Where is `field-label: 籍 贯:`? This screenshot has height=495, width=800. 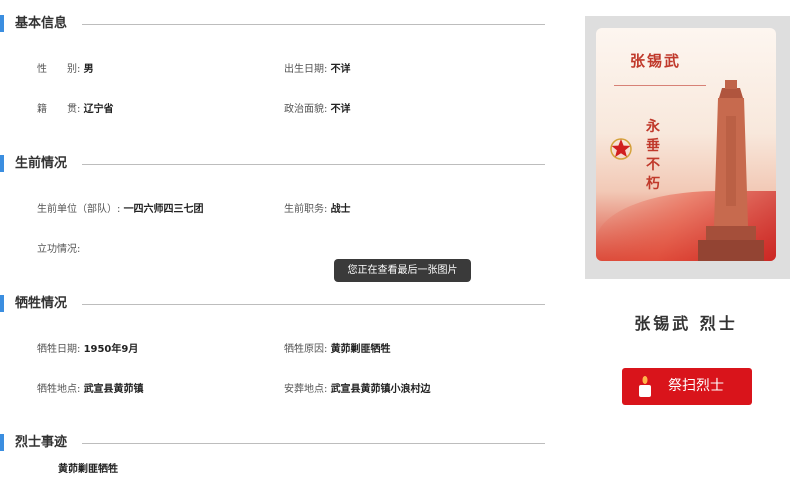 field-label: 籍 贯: is located at coordinates (59, 109).